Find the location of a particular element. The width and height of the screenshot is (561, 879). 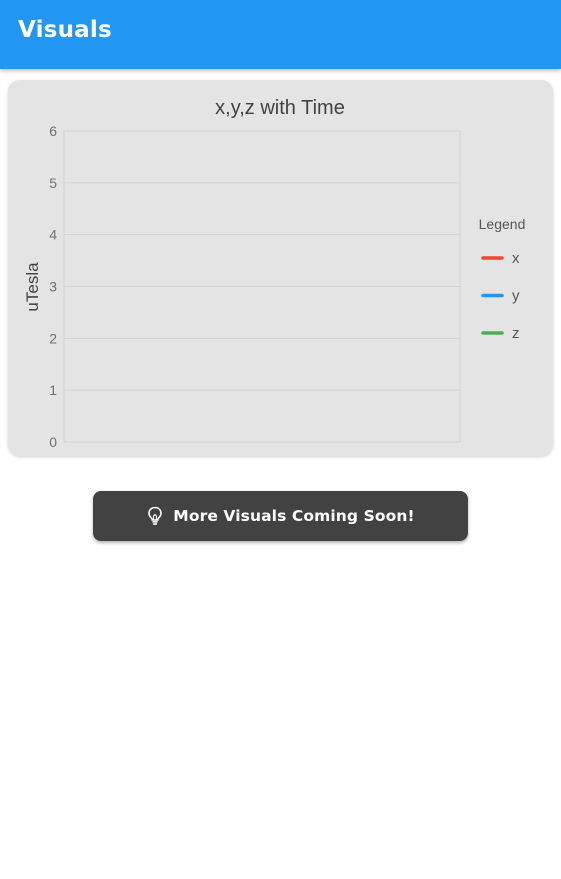

legend-label-z: z is located at coordinates (516, 333).